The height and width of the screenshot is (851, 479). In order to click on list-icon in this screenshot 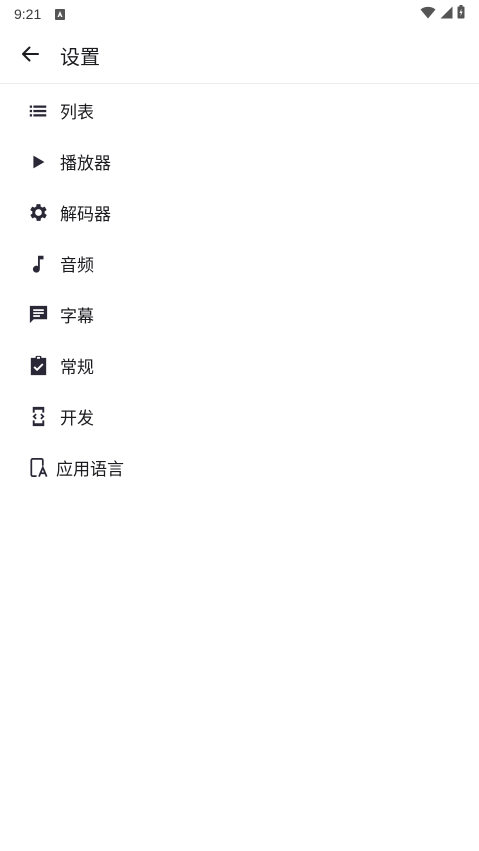, I will do `click(38, 111)`.